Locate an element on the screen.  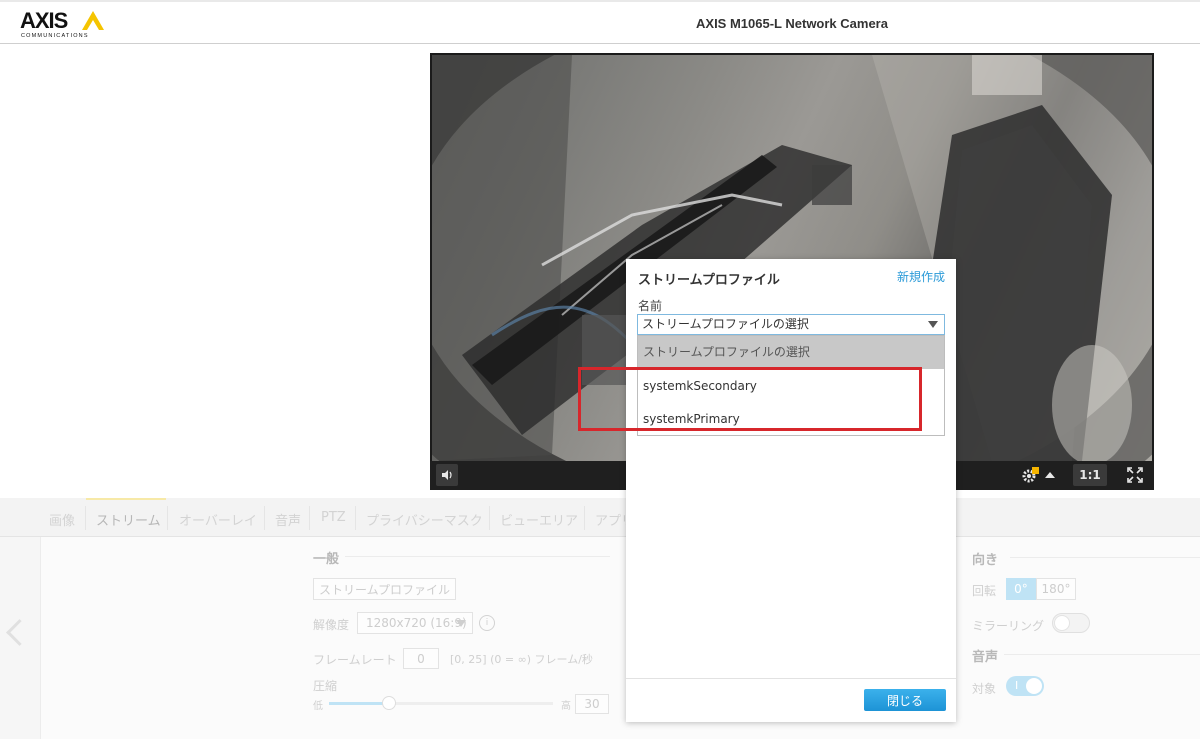
rotation-label: 回転 is located at coordinates (984, 591).